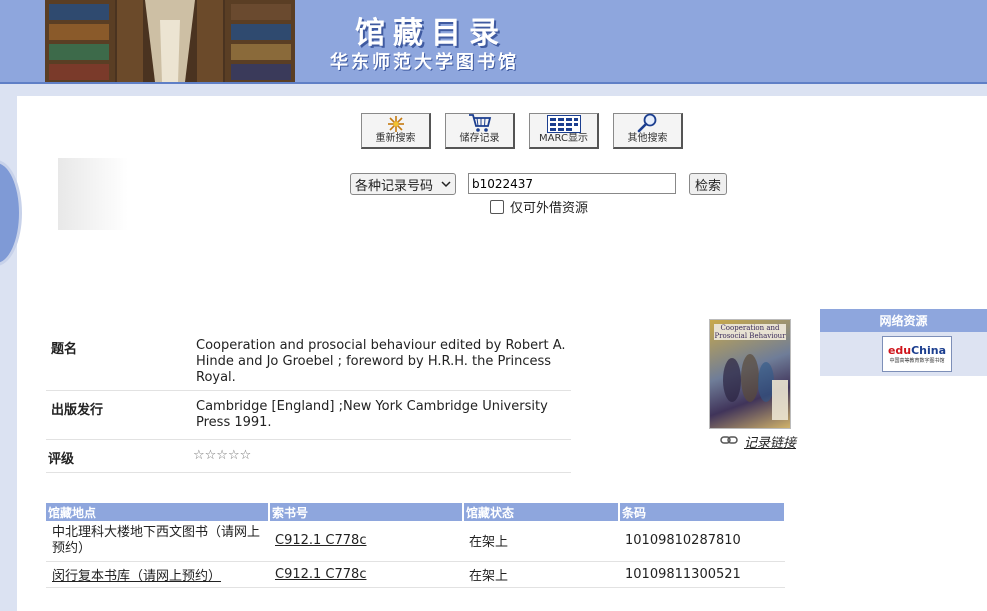 The image size is (987, 611). What do you see at coordinates (136, 576) in the screenshot?
I see `location-link: 闵行复本书库（请网上预约）` at bounding box center [136, 576].